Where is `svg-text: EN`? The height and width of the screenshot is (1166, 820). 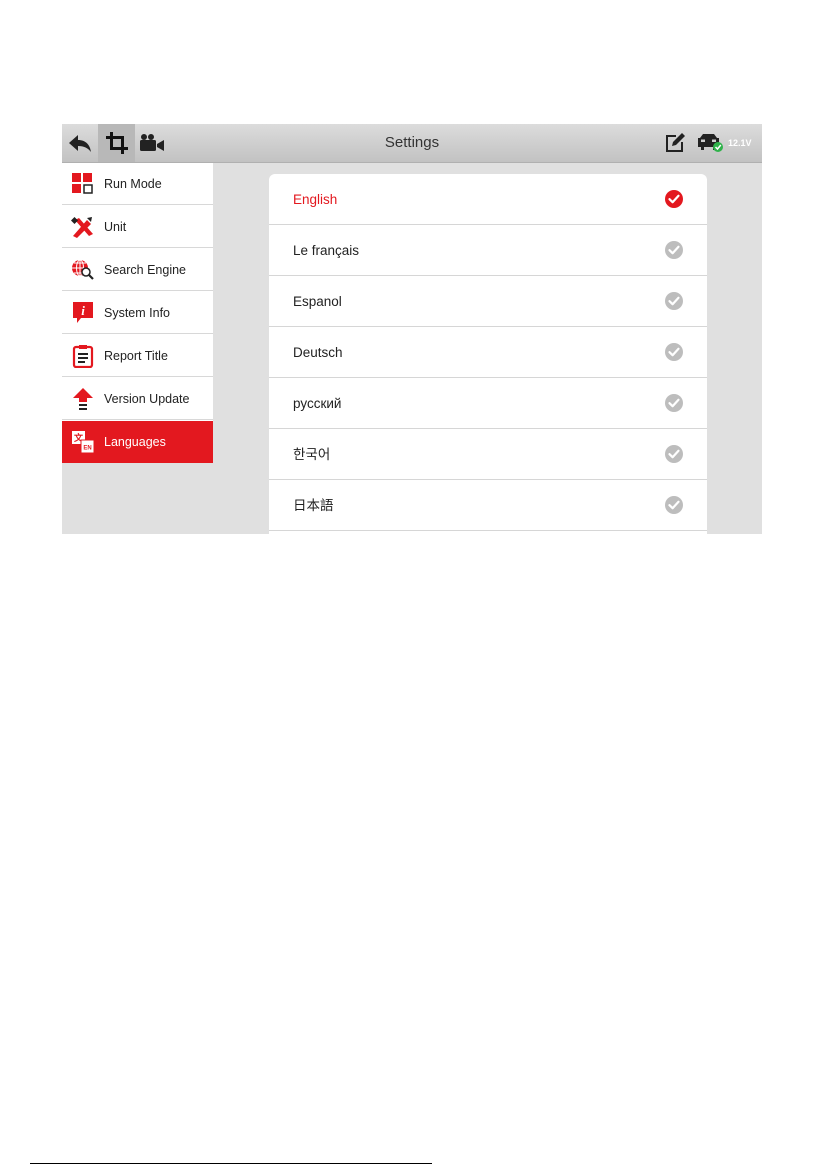
svg-text: EN is located at coordinates (87, 449).